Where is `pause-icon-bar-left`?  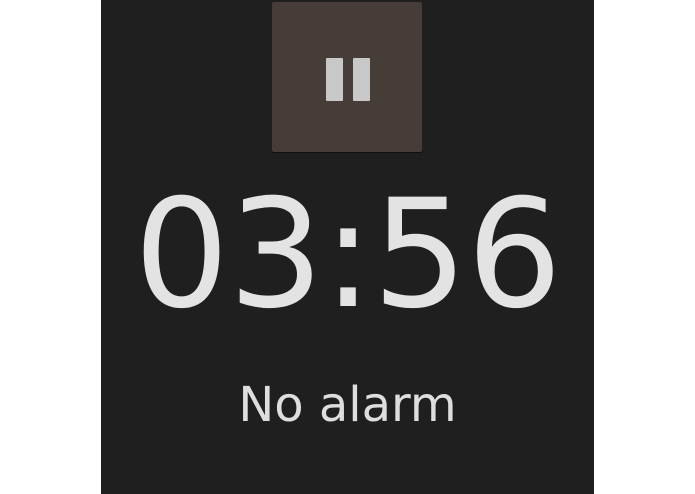
pause-icon-bar-left is located at coordinates (334, 79).